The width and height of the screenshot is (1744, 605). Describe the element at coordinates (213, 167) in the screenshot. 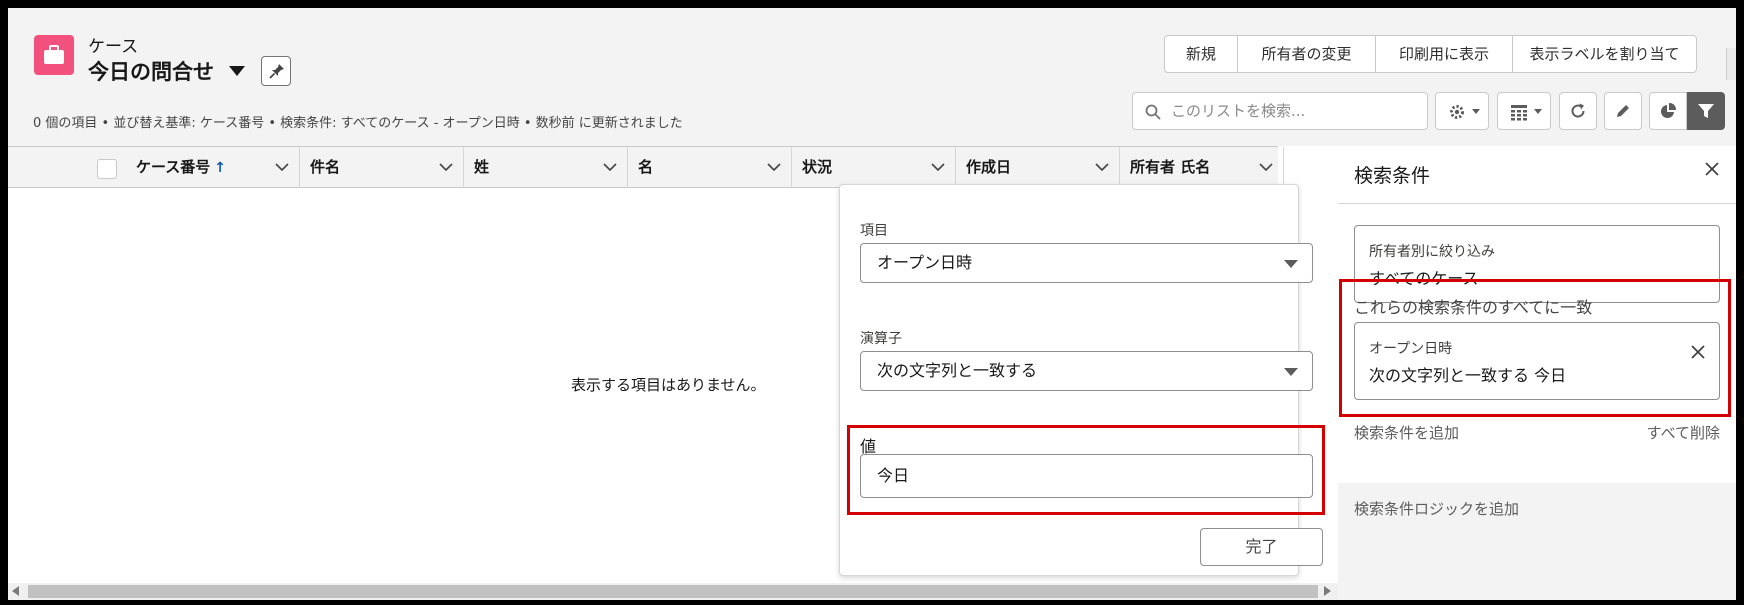

I see `column-case-number: ケース番号 ↑` at that location.